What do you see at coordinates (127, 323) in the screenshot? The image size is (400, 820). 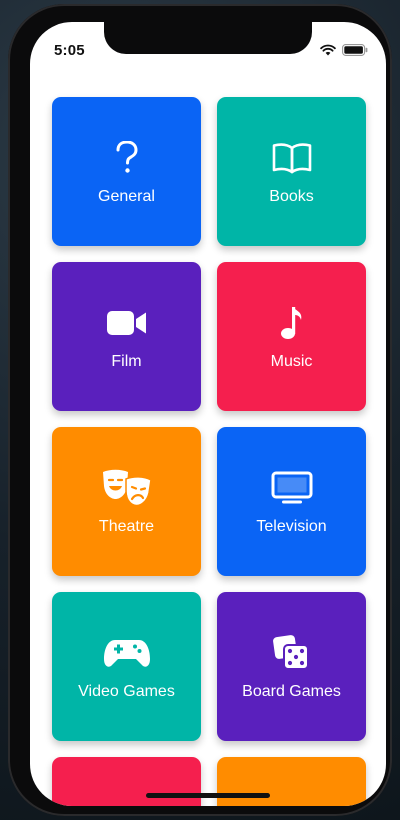 I see `video-camera-icon` at bounding box center [127, 323].